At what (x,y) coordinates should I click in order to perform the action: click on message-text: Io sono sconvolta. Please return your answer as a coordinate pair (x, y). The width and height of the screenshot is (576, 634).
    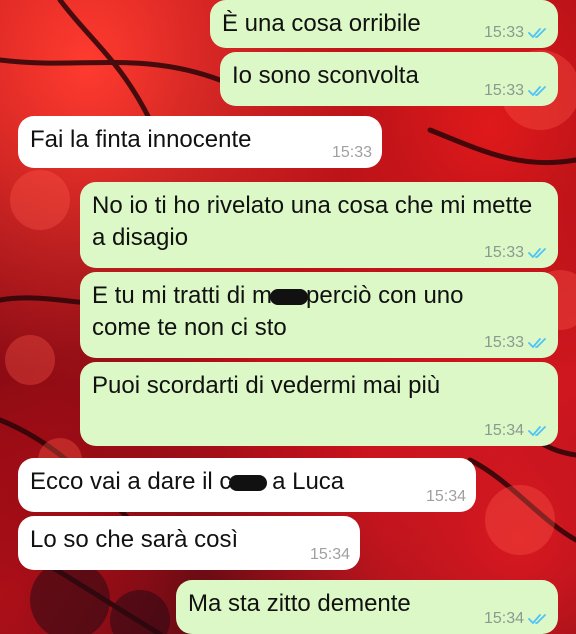
    Looking at the image, I should click on (325, 75).